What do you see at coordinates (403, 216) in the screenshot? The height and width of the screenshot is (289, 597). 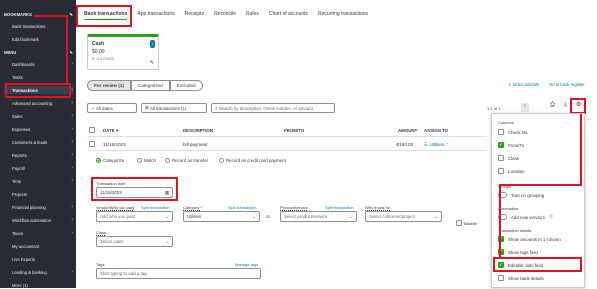 I see `customer-select: Select customer/project ⌄` at bounding box center [403, 216].